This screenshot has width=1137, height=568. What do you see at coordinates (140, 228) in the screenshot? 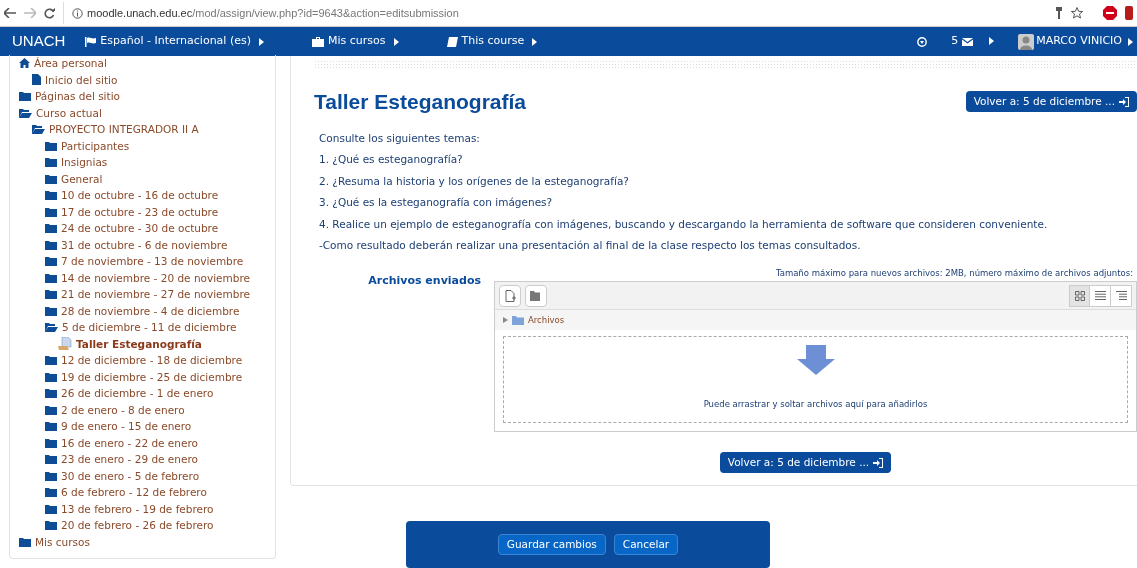
I see `tree-item: 24 de octubre - 30 de octubre` at bounding box center [140, 228].